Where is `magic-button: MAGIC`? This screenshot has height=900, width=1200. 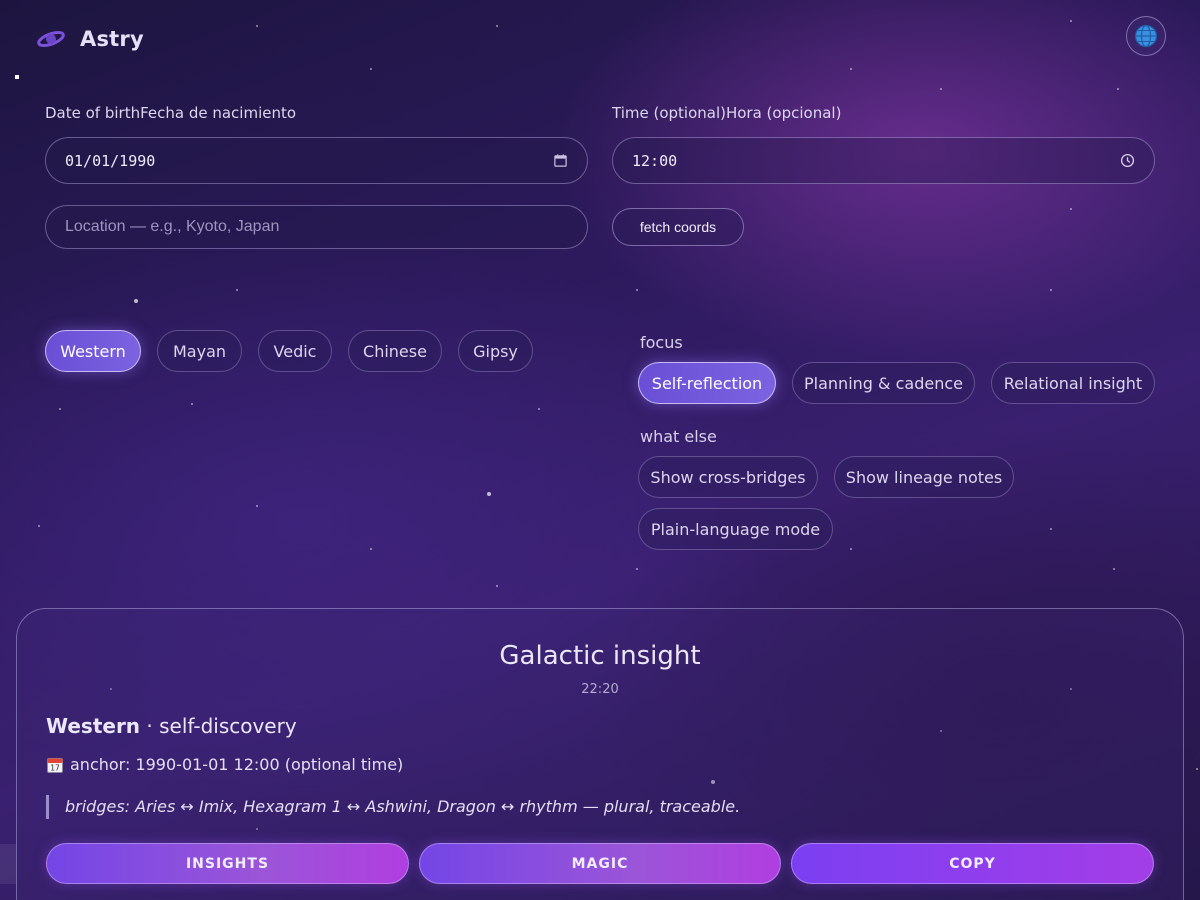 magic-button: MAGIC is located at coordinates (600, 863).